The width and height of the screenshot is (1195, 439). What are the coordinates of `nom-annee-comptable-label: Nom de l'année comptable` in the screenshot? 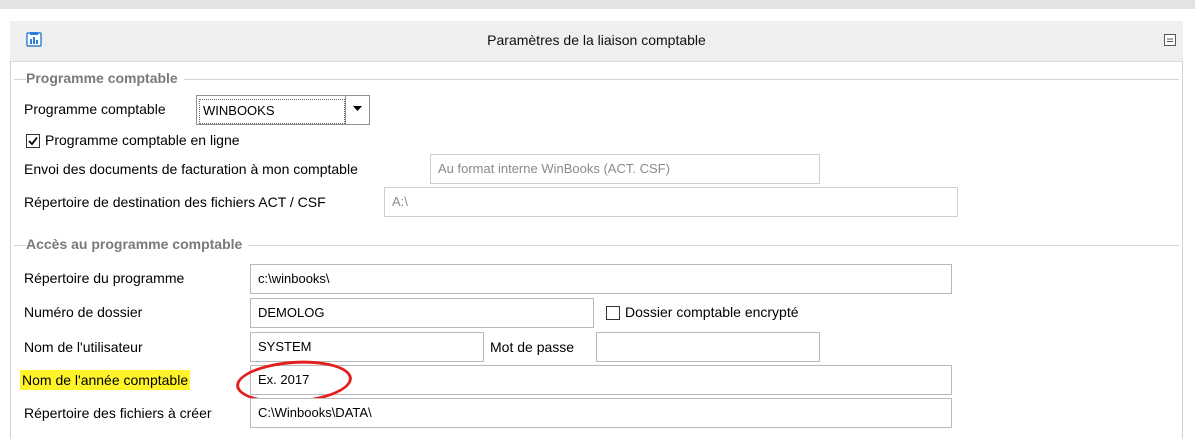 It's located at (105, 380).